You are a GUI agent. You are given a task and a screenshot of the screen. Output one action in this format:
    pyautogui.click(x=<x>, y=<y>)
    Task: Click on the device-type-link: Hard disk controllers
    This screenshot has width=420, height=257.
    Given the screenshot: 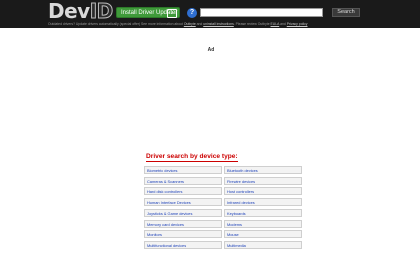 What is the action you would take?
    pyautogui.click(x=164, y=191)
    